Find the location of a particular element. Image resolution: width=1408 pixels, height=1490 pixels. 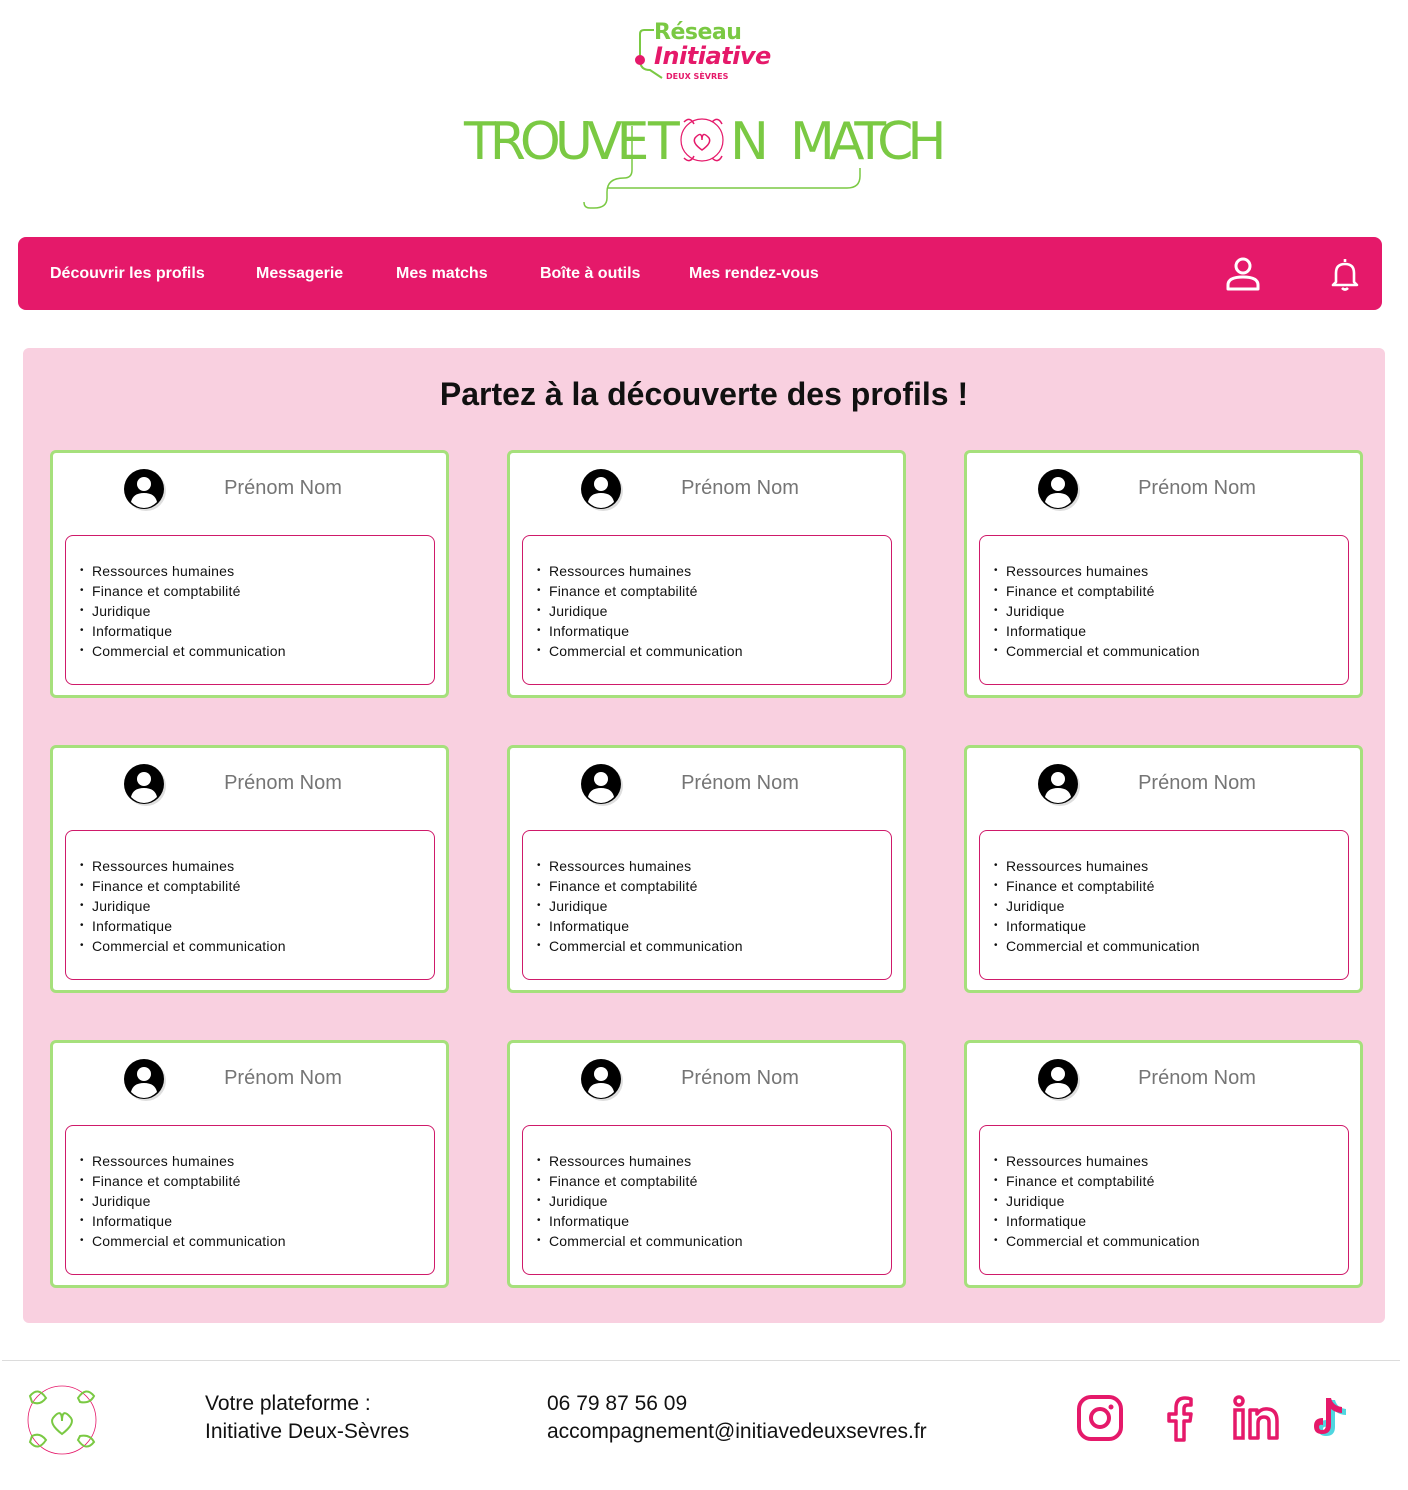

logo-deux-sevres-text: DEUX SÈVRES is located at coordinates (697, 76).